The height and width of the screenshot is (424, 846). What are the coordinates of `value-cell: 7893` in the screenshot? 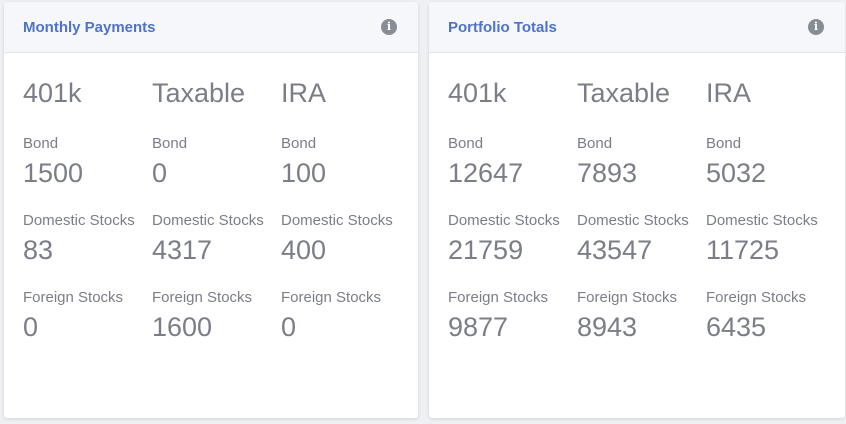 It's located at (607, 173).